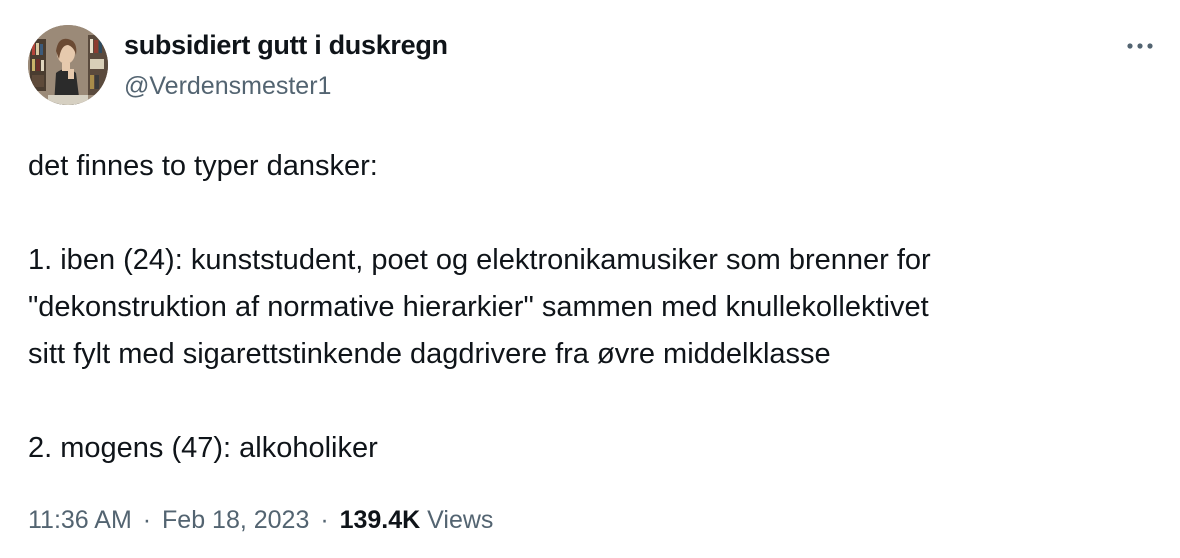  I want to click on views-count: 139.4K, so click(380, 520).